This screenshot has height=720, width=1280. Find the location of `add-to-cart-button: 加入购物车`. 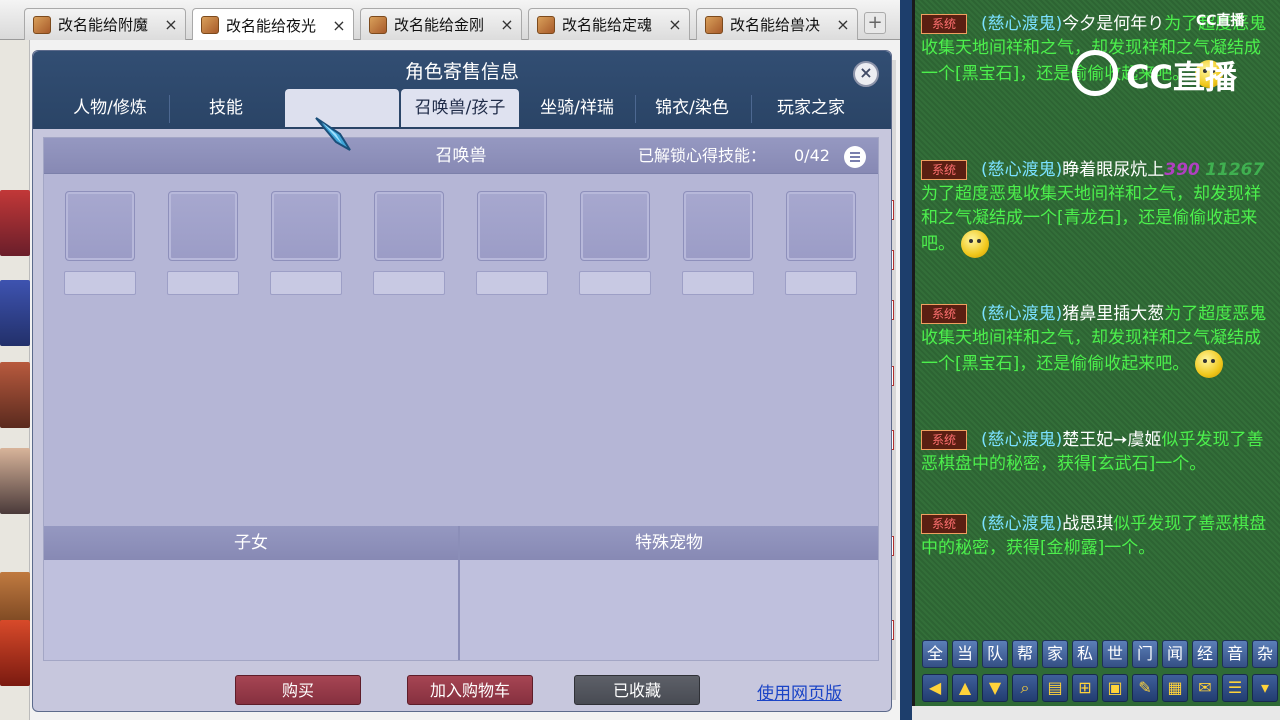

add-to-cart-button: 加入购物车 is located at coordinates (470, 690).